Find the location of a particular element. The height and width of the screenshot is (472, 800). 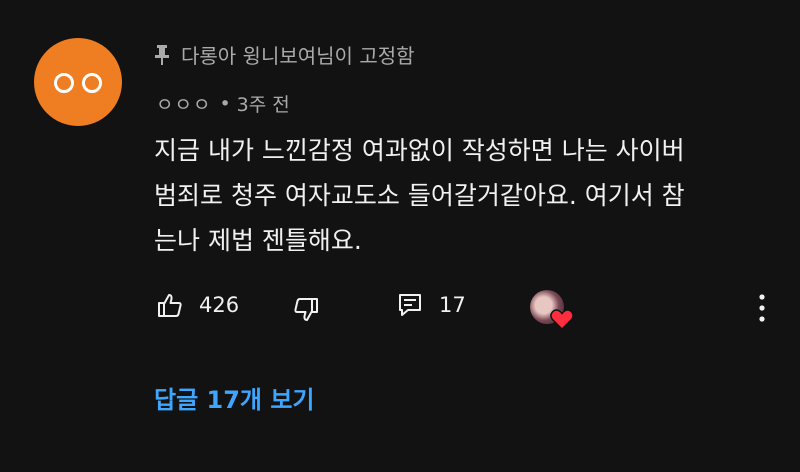

thumbs-up-icon is located at coordinates (170, 305).